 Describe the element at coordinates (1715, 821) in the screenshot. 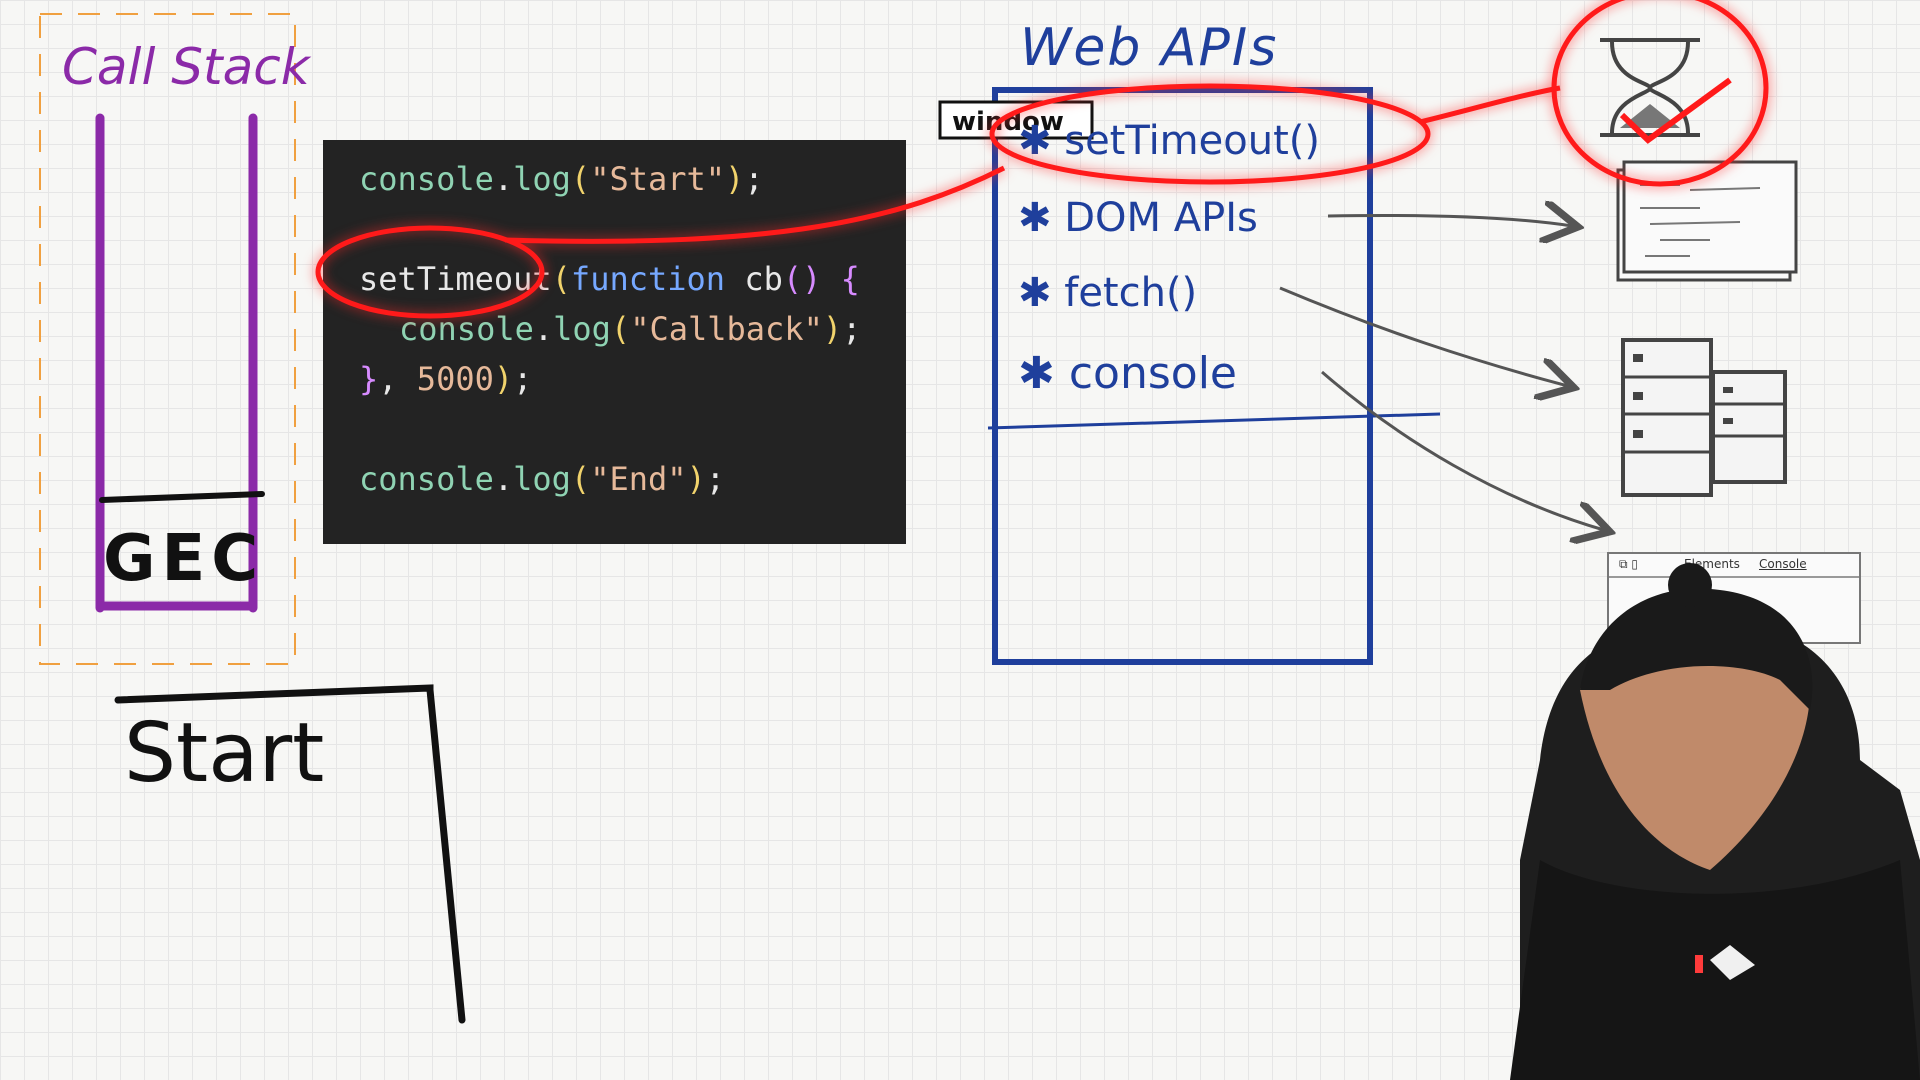

I see `presenter-avatar` at that location.